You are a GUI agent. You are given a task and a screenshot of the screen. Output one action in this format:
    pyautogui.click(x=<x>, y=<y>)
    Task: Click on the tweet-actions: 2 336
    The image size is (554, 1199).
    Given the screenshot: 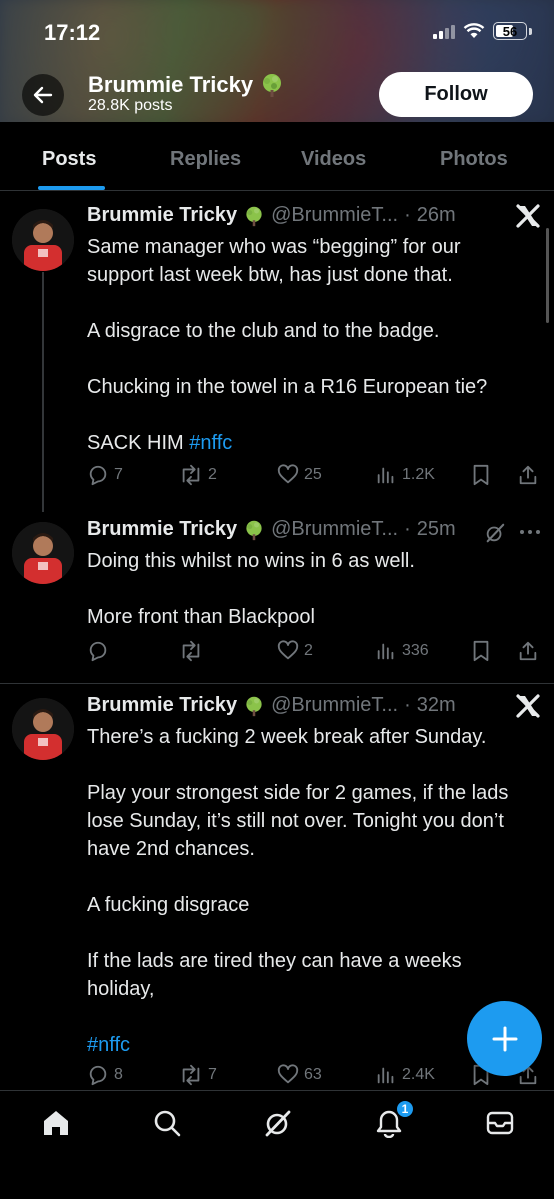 What is the action you would take?
    pyautogui.click(x=312, y=652)
    